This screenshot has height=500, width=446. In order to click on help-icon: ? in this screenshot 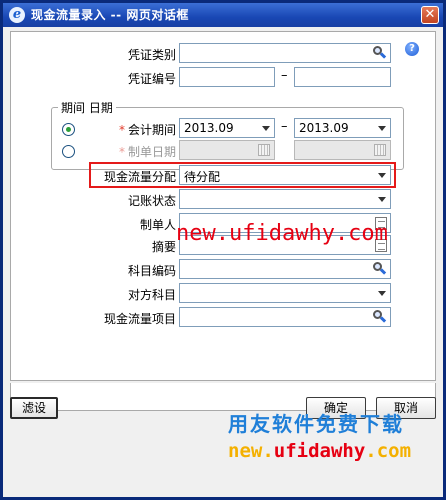, I will do `click(412, 49)`.